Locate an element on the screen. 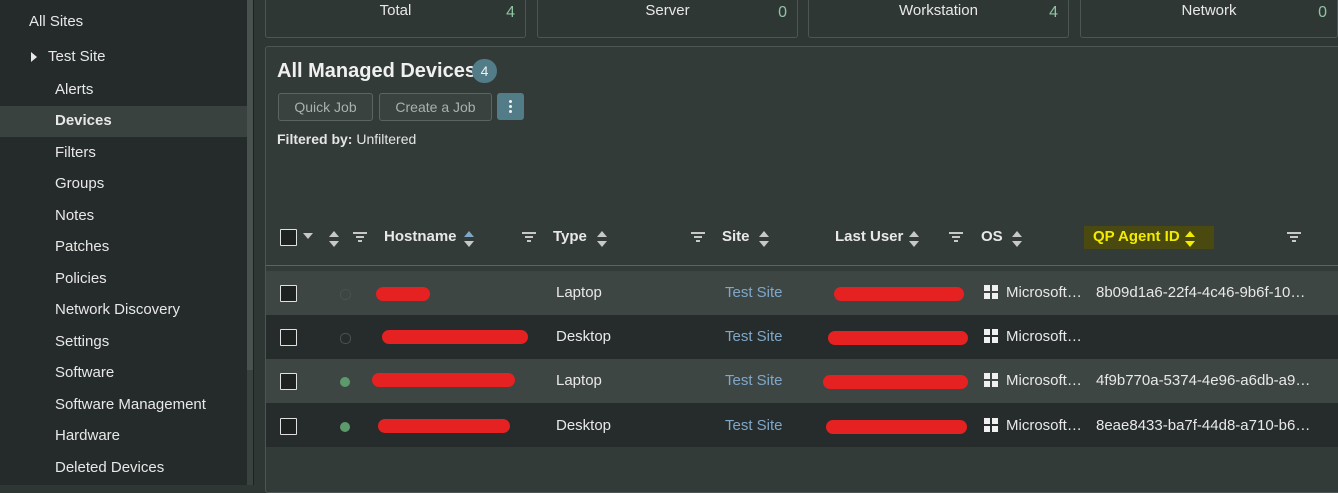 The height and width of the screenshot is (493, 1338). summary-card-label: Network is located at coordinates (1209, 10).